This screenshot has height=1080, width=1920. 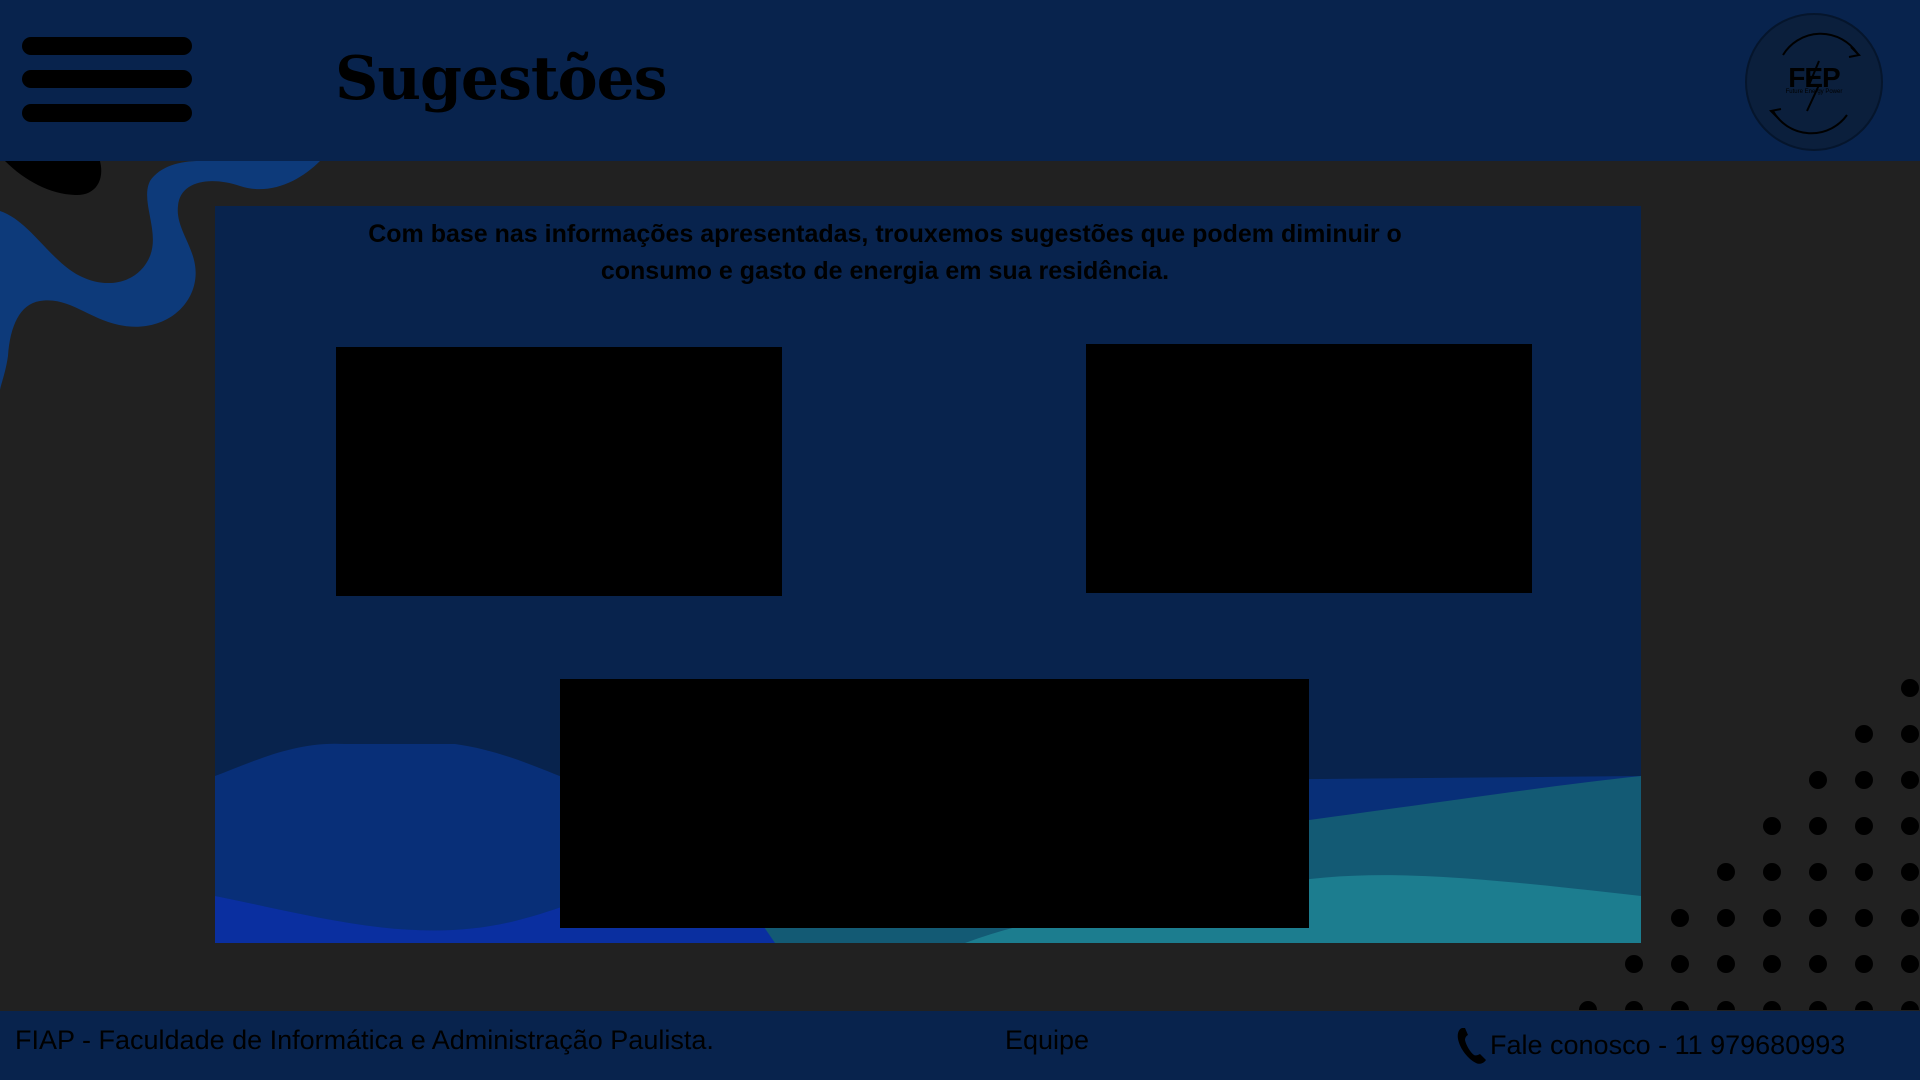 I want to click on top-header: Sugestões FEP Future Energy Power, so click(x=960, y=80).